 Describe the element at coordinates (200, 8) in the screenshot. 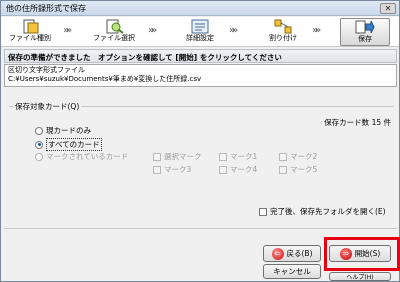

I see `title-bar: 他の住所録形式で保存 ✕` at that location.